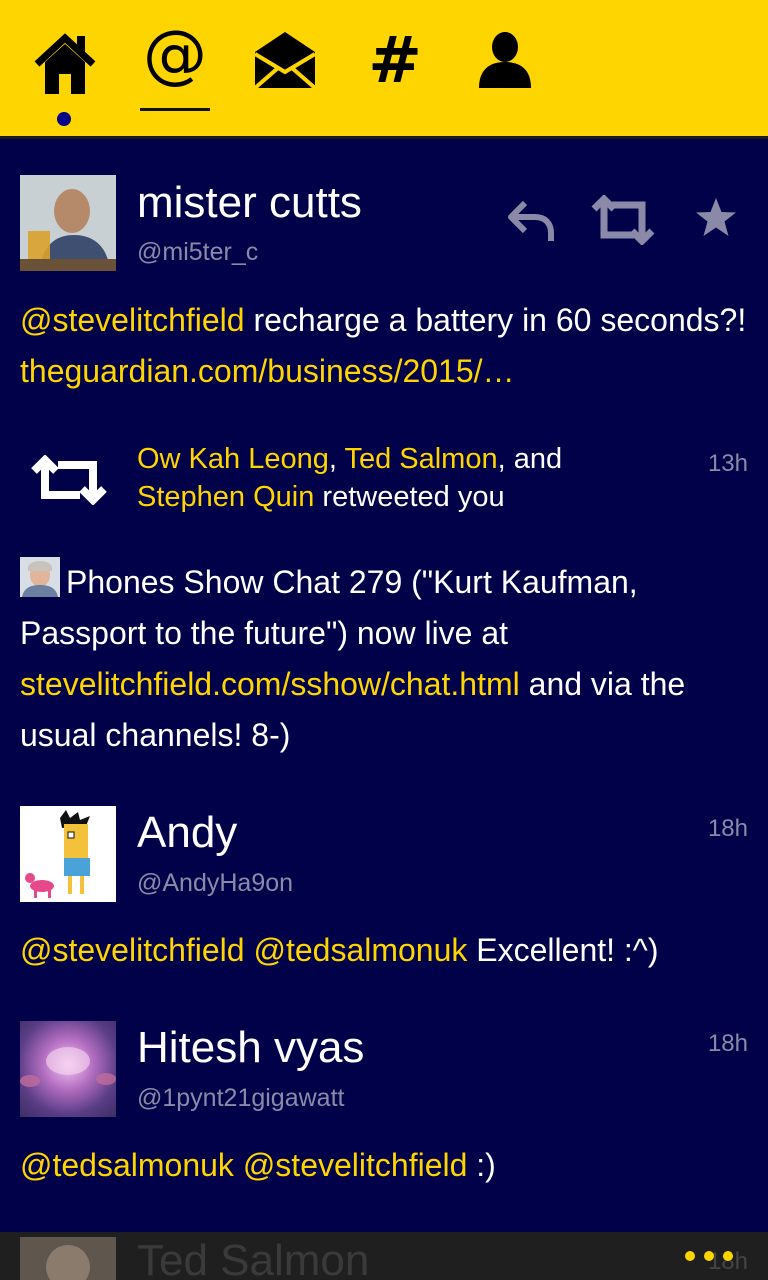 The height and width of the screenshot is (1280, 768). I want to click on avatar-photo, so click(68, 223).